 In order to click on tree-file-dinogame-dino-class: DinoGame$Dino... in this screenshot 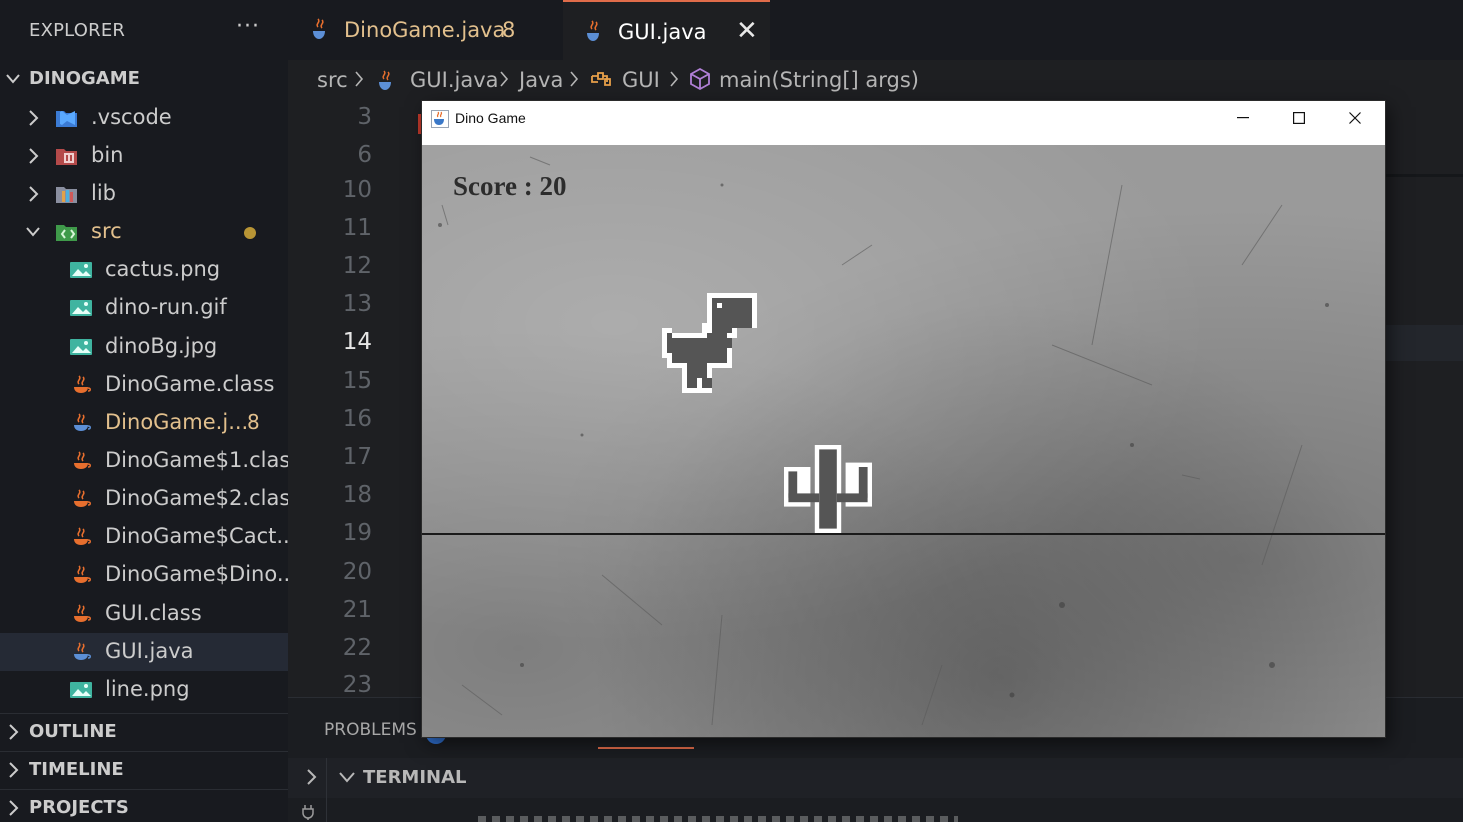, I will do `click(148, 575)`.